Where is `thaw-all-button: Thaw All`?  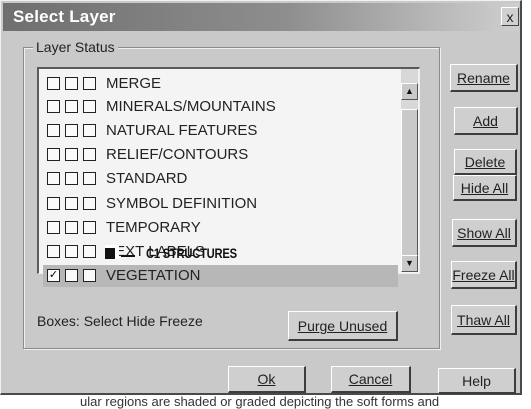
thaw-all-button: Thaw All is located at coordinates (484, 320).